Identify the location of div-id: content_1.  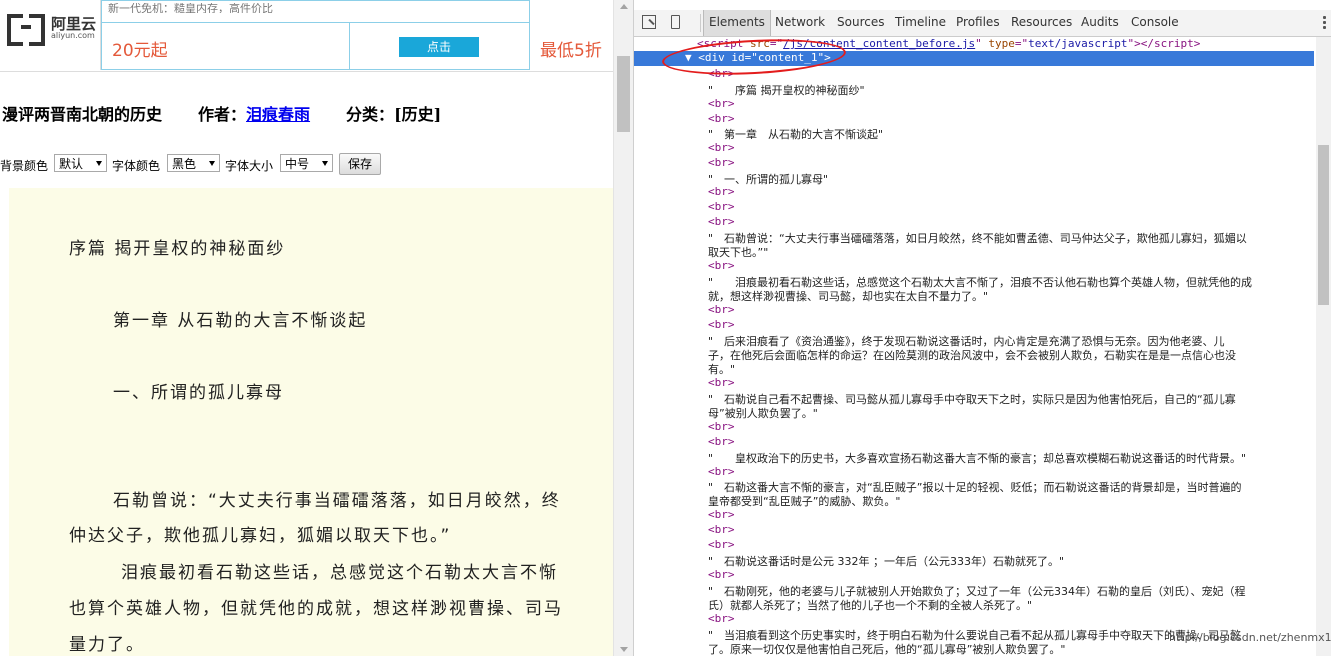
(787, 57).